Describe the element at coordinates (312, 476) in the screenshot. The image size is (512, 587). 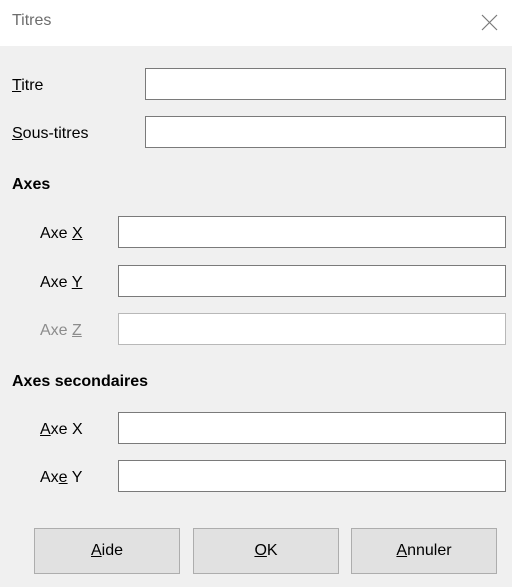
I see `secondary-y-axis-input` at that location.